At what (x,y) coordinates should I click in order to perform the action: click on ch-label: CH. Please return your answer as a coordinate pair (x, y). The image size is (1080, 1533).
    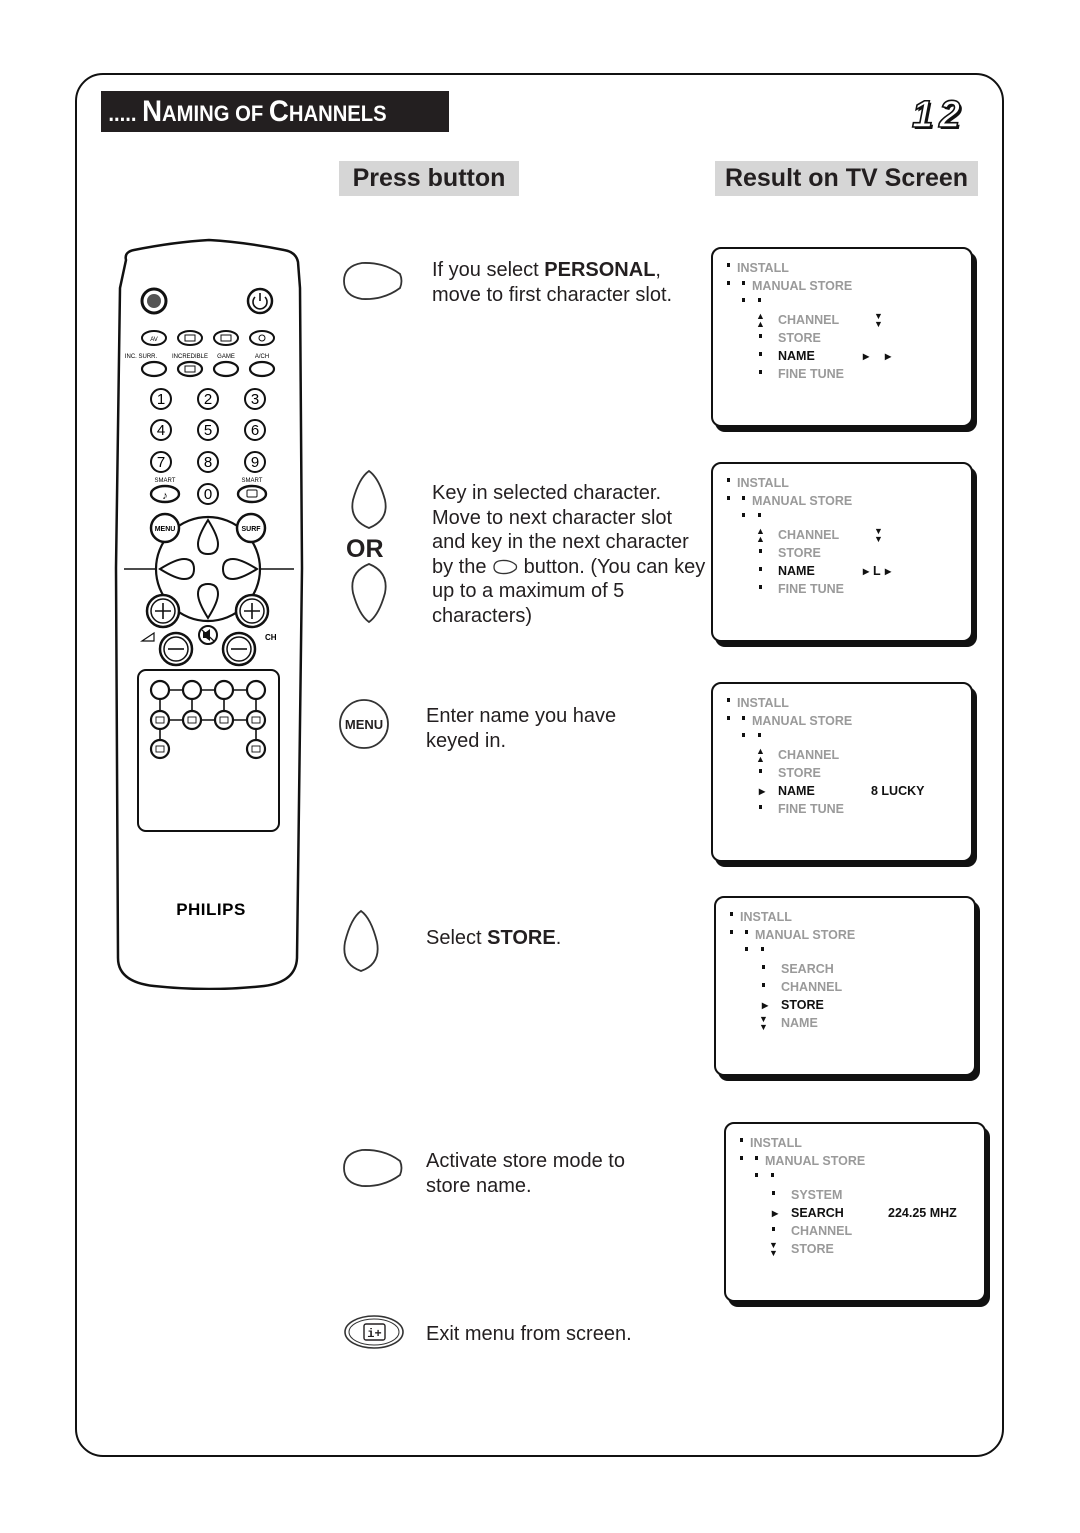
    Looking at the image, I should click on (271, 637).